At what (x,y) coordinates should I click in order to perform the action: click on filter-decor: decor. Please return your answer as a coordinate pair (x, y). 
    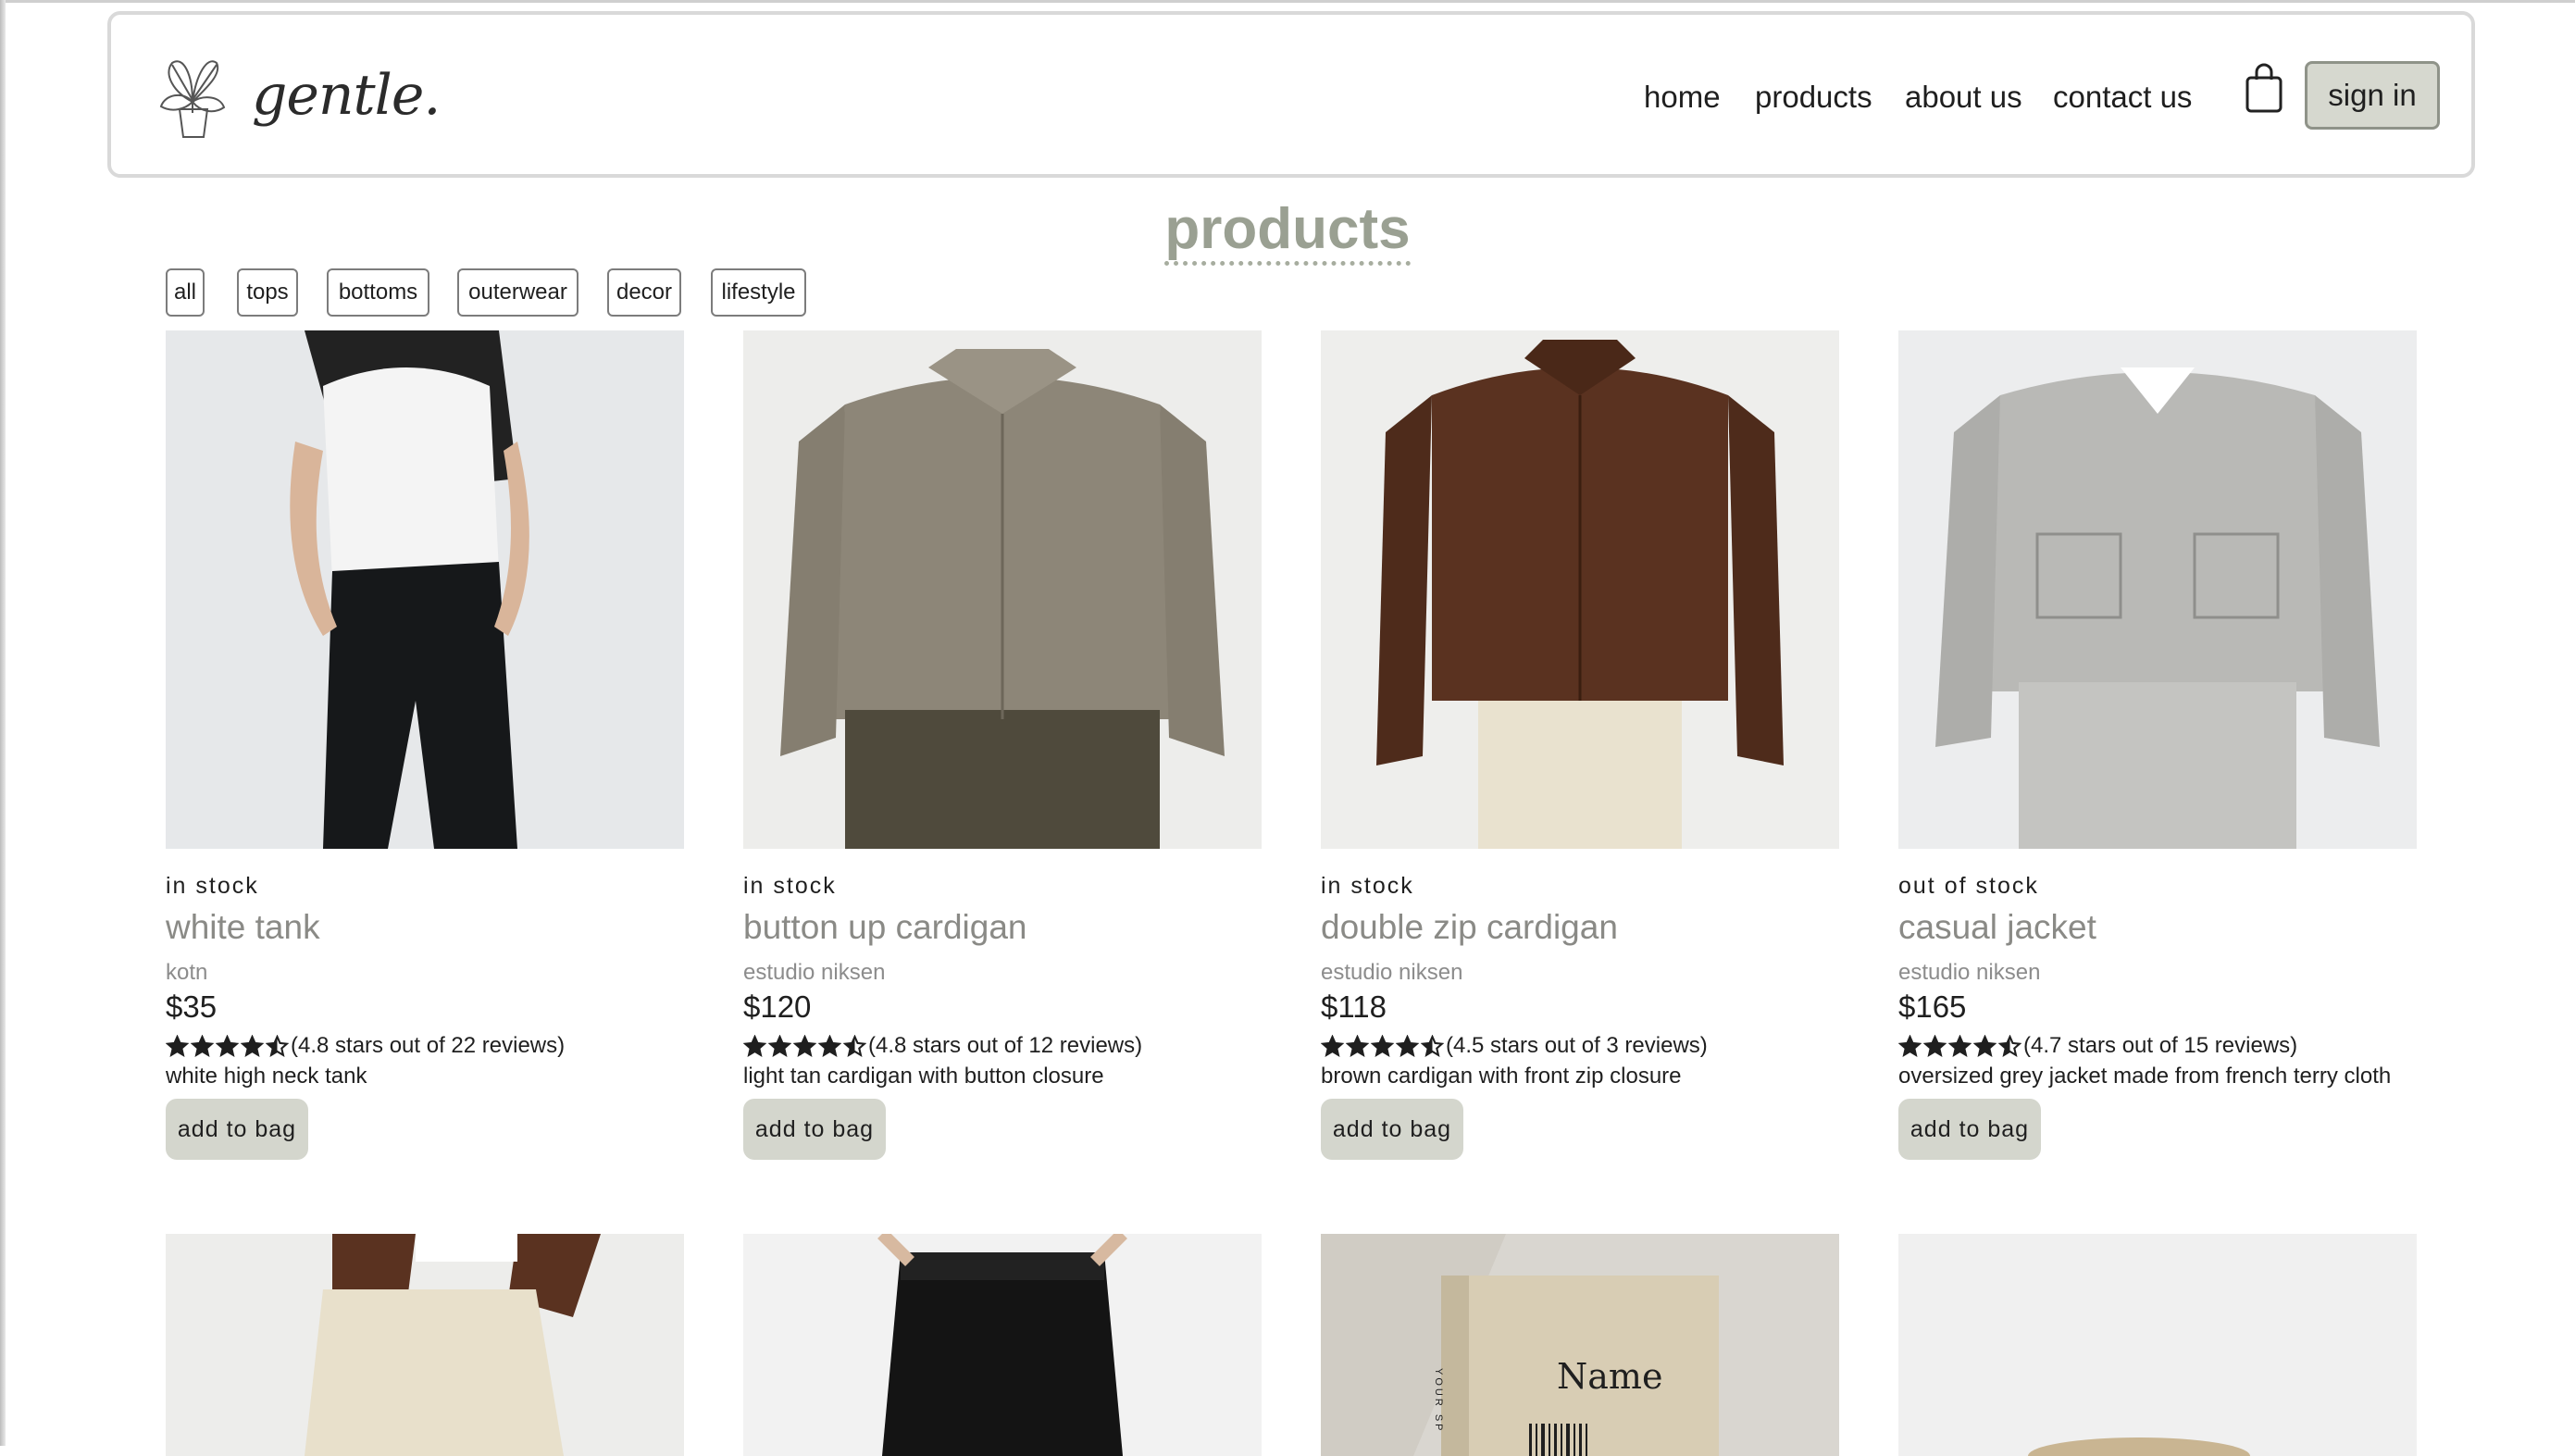
    Looking at the image, I should click on (644, 292).